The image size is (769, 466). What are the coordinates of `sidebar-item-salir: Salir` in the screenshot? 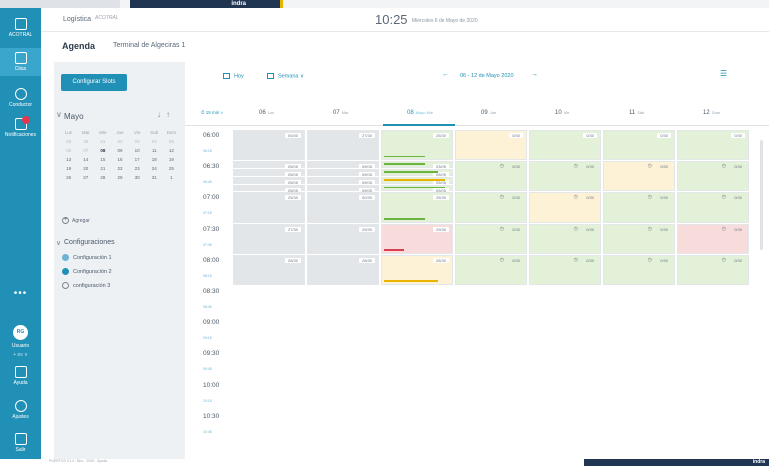 It's located at (20, 443).